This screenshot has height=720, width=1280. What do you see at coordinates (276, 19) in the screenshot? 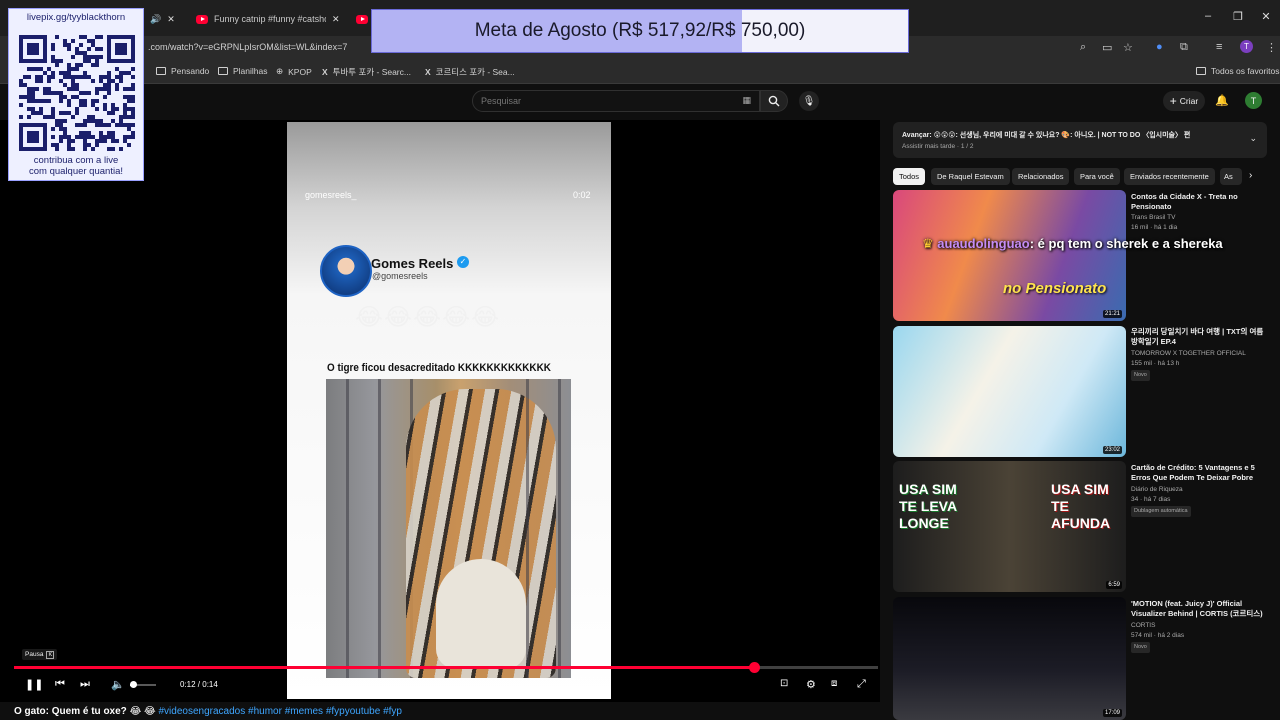
I see `tab-funny-catnip: Funny catnip #funny #catshorts ✕` at bounding box center [276, 19].